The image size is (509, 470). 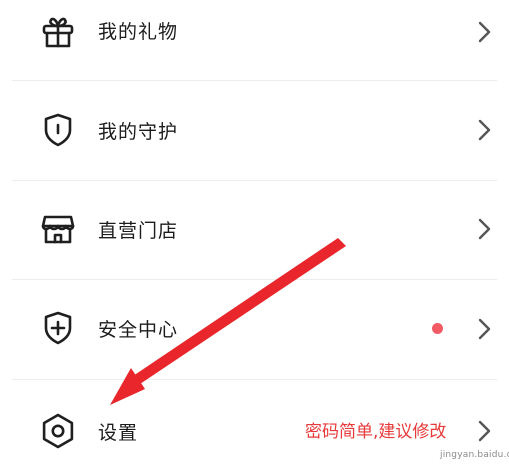 What do you see at coordinates (437, 328) in the screenshot?
I see `notification-dot` at bounding box center [437, 328].